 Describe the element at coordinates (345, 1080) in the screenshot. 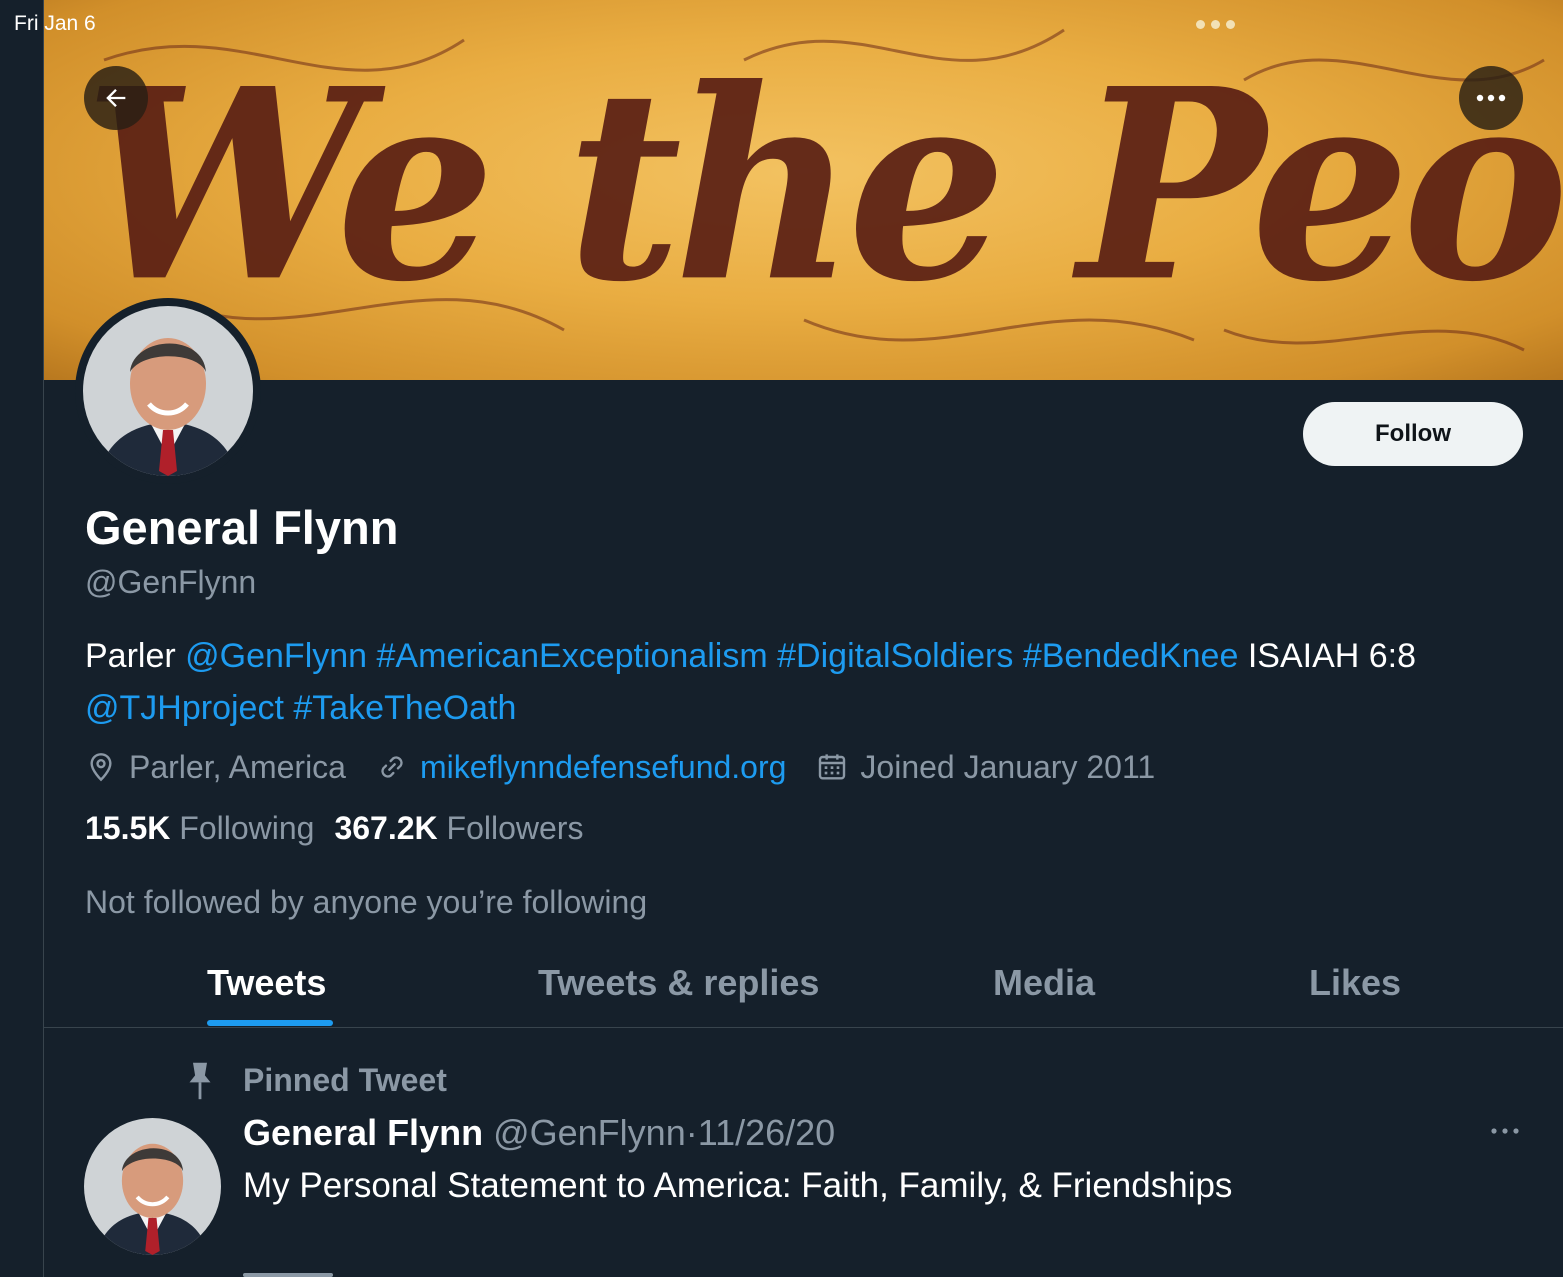

I see `pinned-tweet-label: Pinned Tweet` at that location.